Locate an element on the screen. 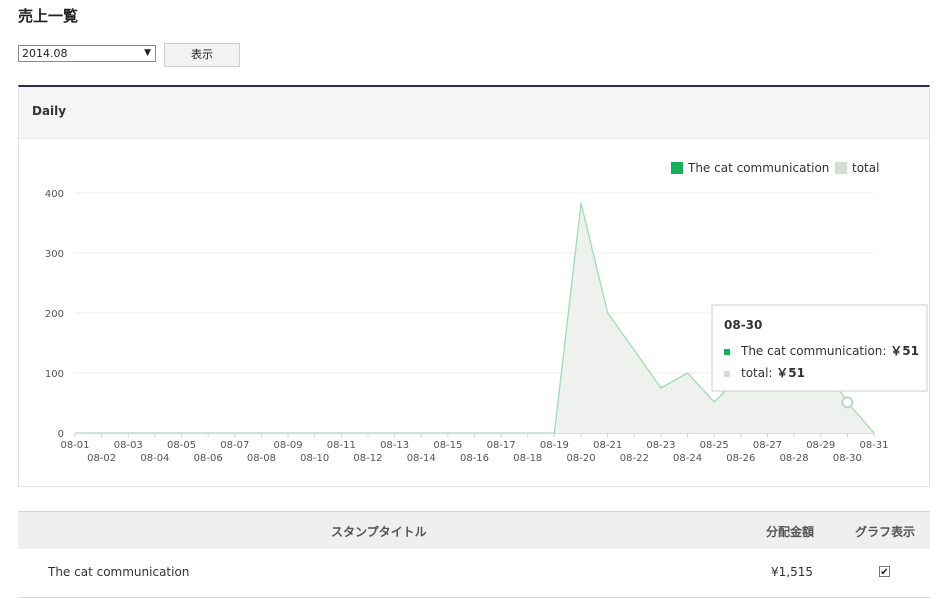 The image size is (946, 604). chevron-down-icon: ▼ is located at coordinates (147, 53).